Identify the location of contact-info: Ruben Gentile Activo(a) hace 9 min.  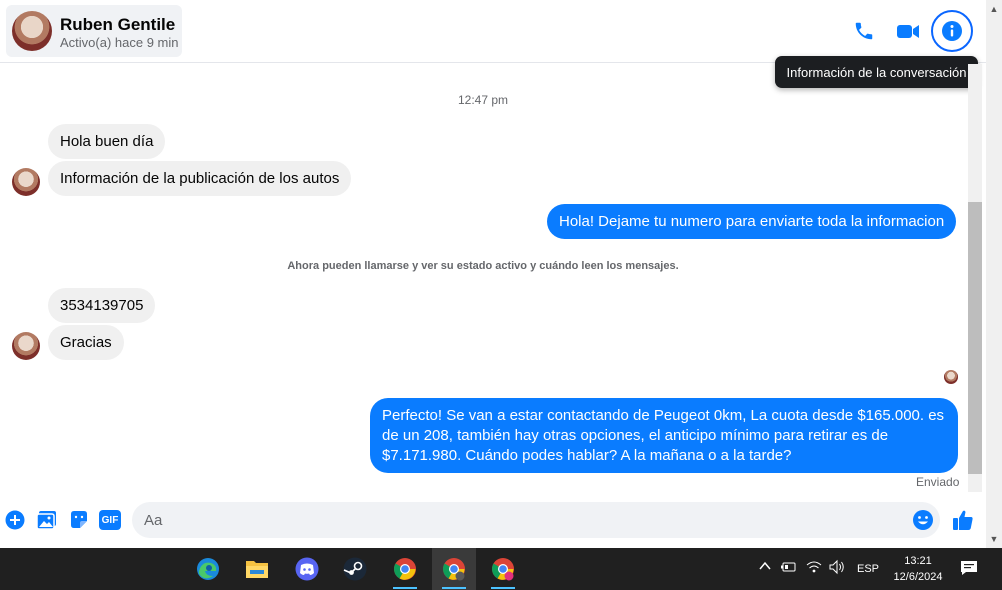
(94, 31).